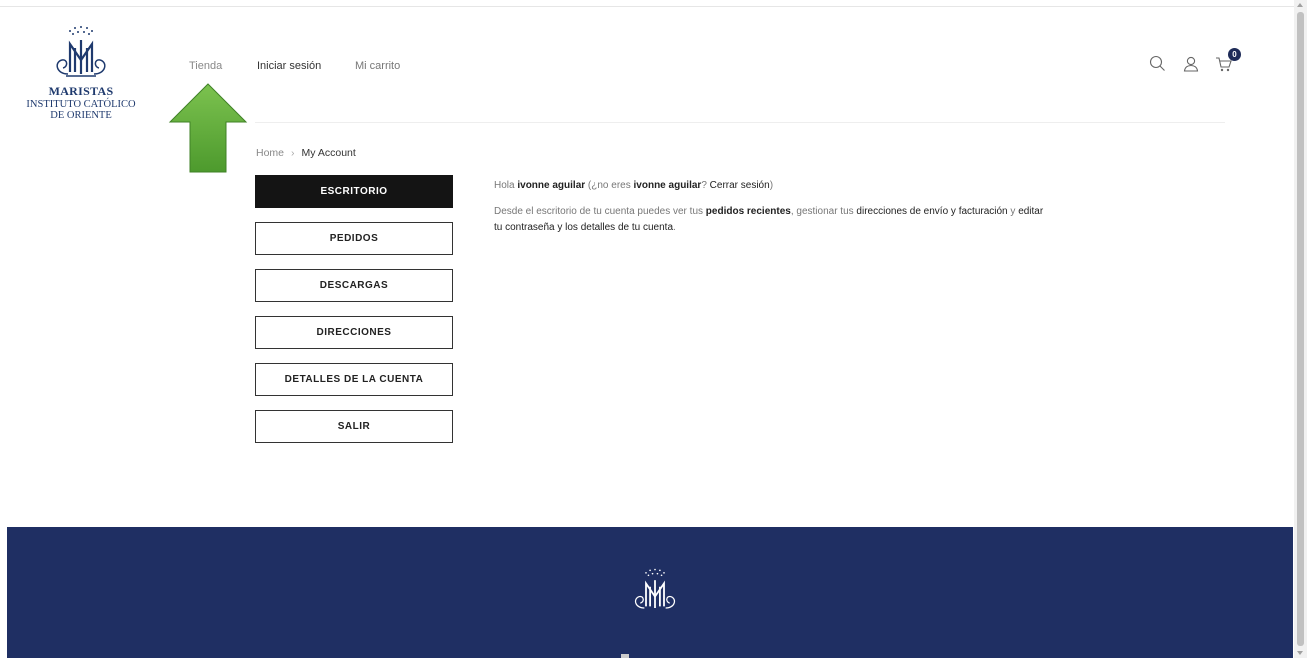 The image size is (1307, 658). What do you see at coordinates (655, 588) in the screenshot?
I see `footer-emblem-icon` at bounding box center [655, 588].